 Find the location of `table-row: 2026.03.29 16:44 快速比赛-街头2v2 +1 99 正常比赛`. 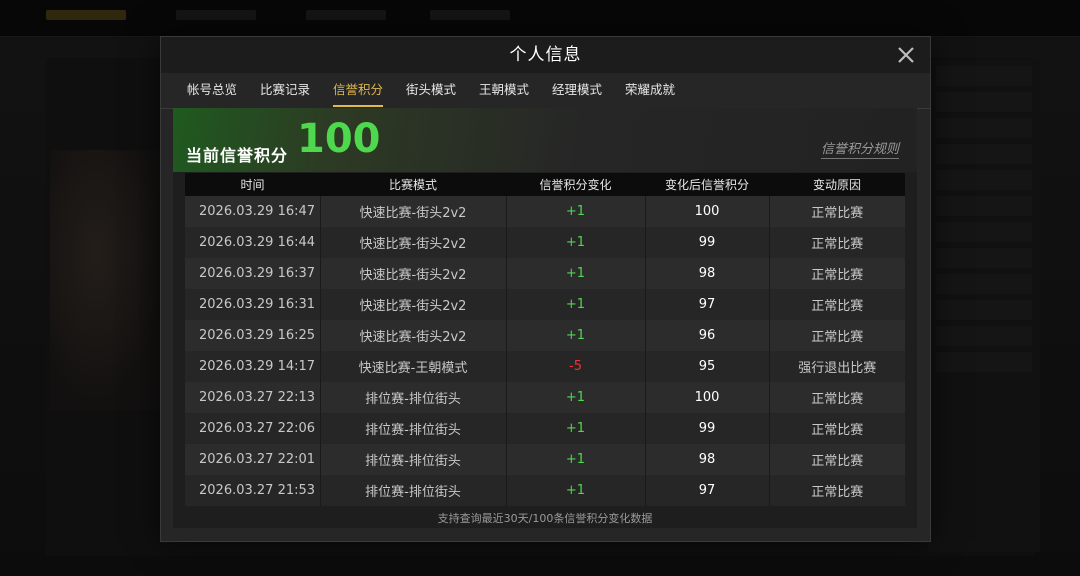

table-row: 2026.03.29 16:44 快速比赛-街头2v2 +1 99 正常比赛 is located at coordinates (545, 242).